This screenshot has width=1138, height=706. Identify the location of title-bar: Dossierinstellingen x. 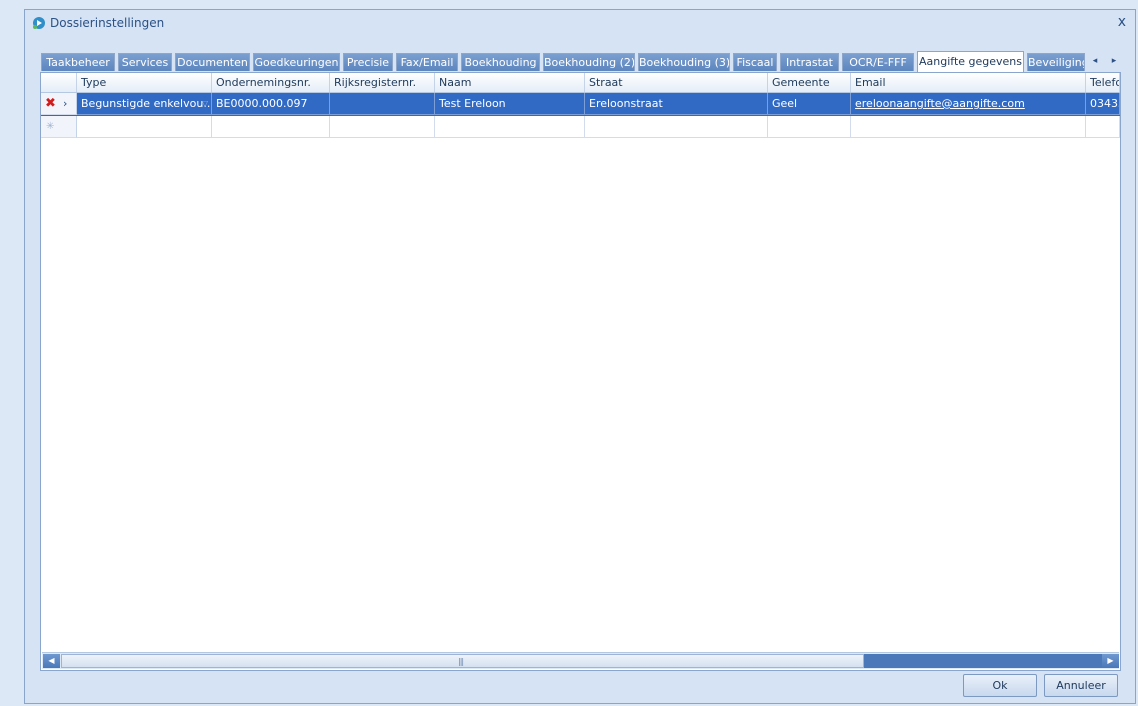
(580, 23).